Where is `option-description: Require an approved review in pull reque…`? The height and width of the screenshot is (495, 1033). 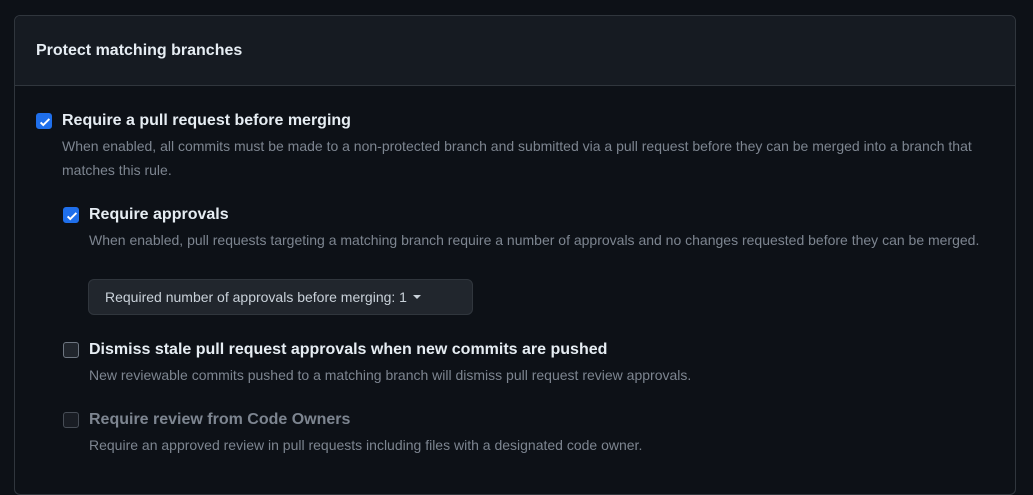
option-description: Require an approved review in pull reque… is located at coordinates (366, 445).